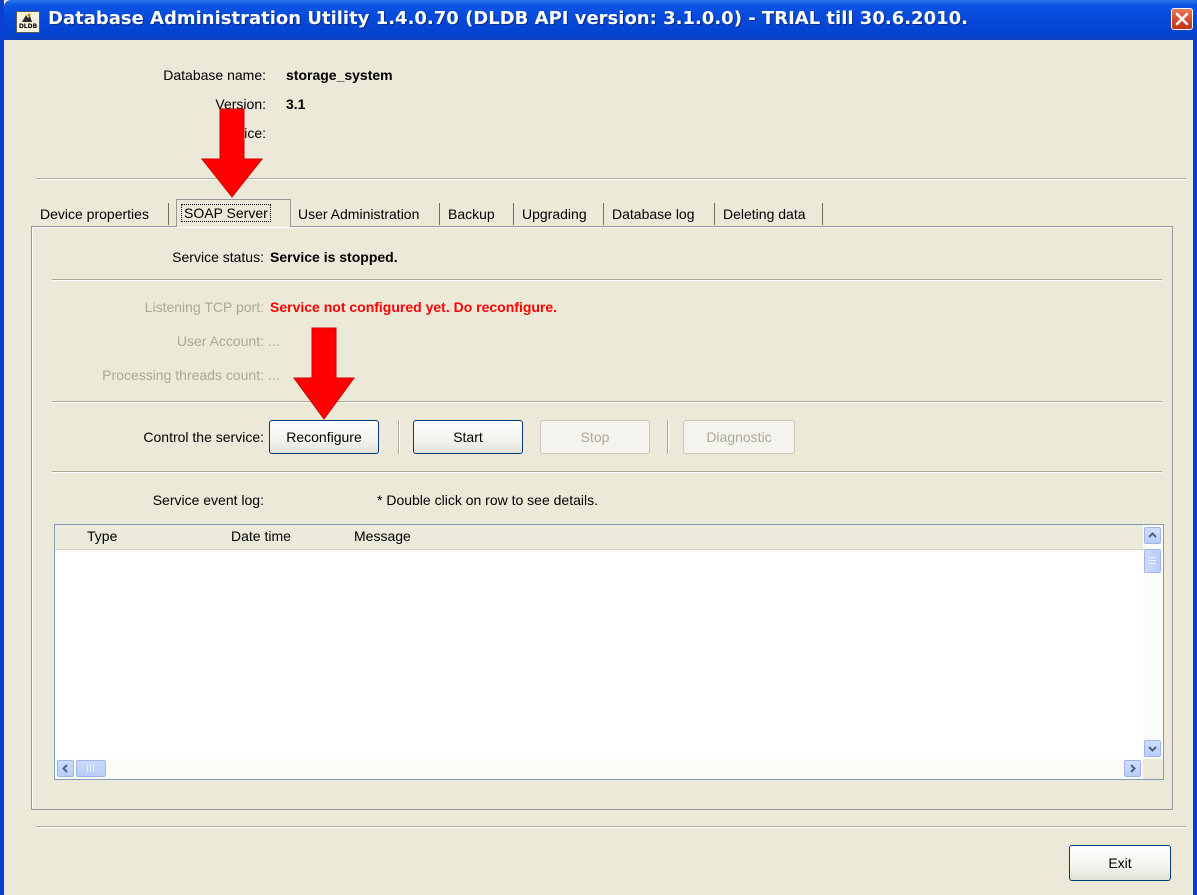  Describe the element at coordinates (339, 75) in the screenshot. I see `database-name-value: storage_system` at that location.